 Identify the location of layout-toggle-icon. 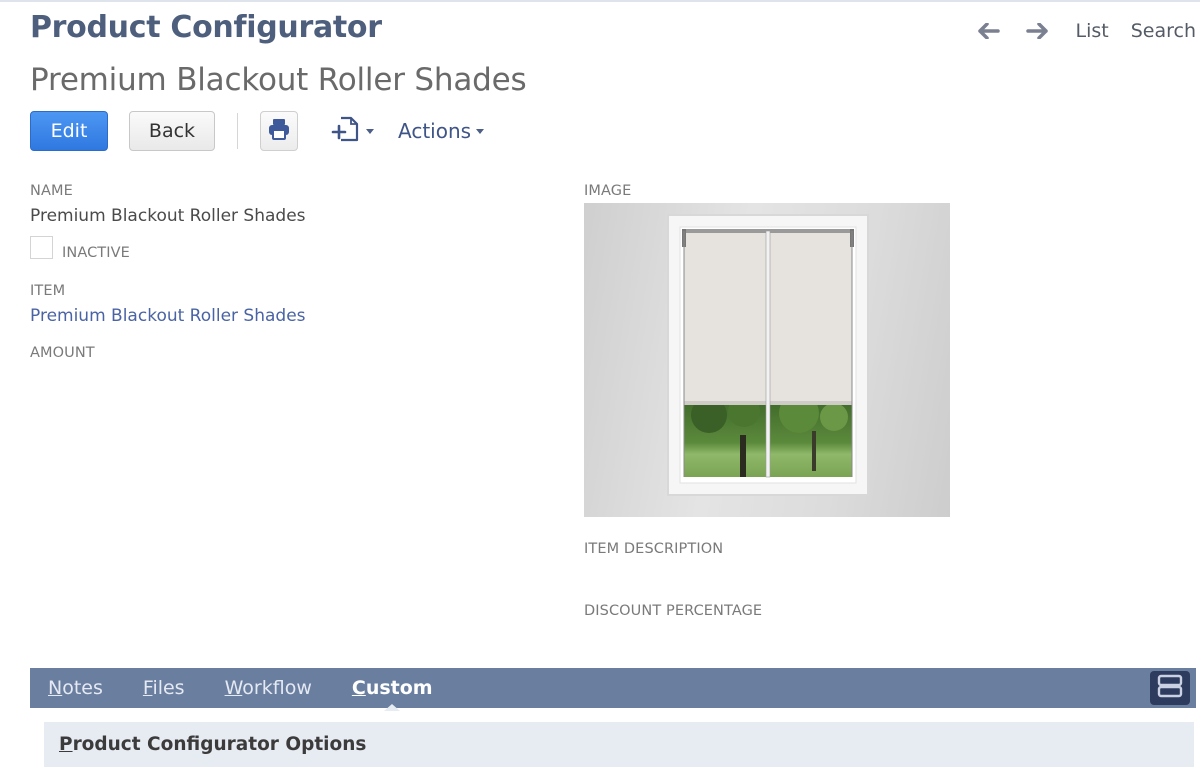
(1170, 688).